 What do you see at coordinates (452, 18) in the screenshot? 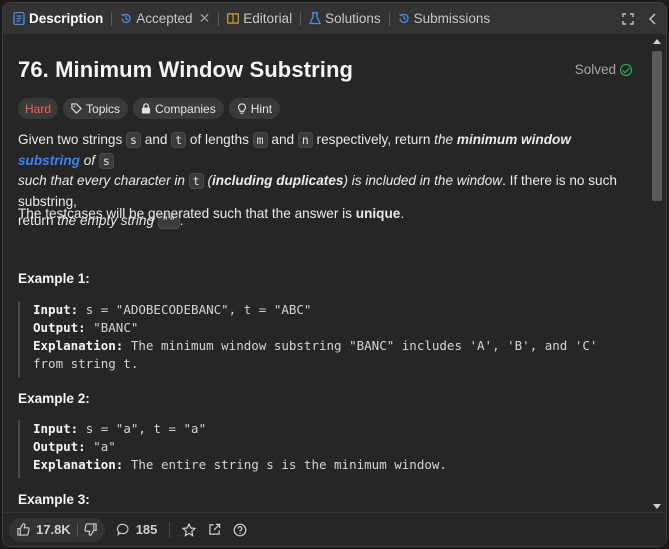
I see `tab-label: Submissions` at bounding box center [452, 18].